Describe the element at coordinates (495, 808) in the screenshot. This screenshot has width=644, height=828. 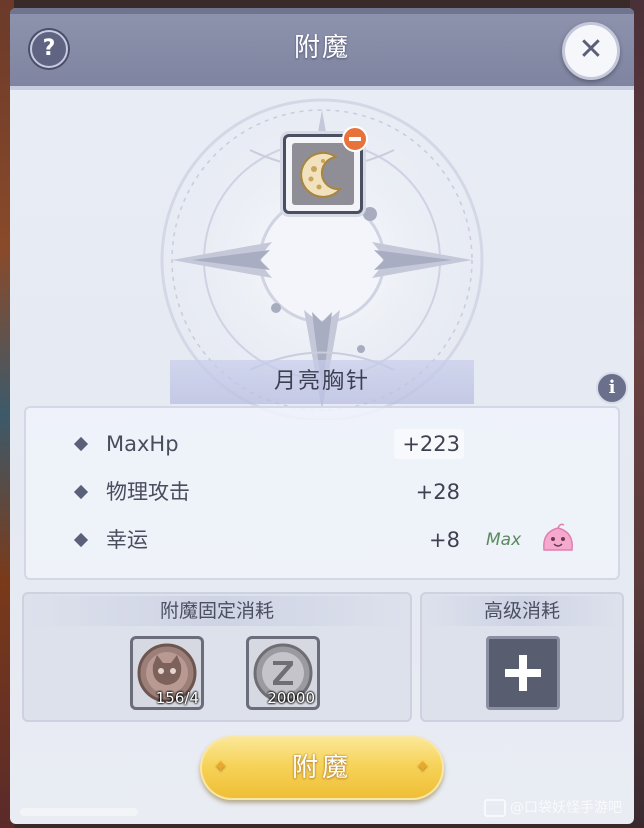
I see `tv-icon` at that location.